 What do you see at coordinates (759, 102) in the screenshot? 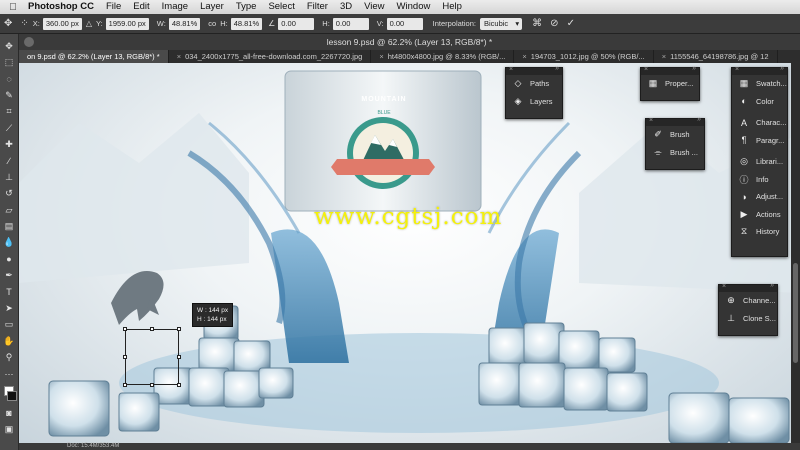
I see `panel-item-color: ◐ Color` at bounding box center [759, 102].